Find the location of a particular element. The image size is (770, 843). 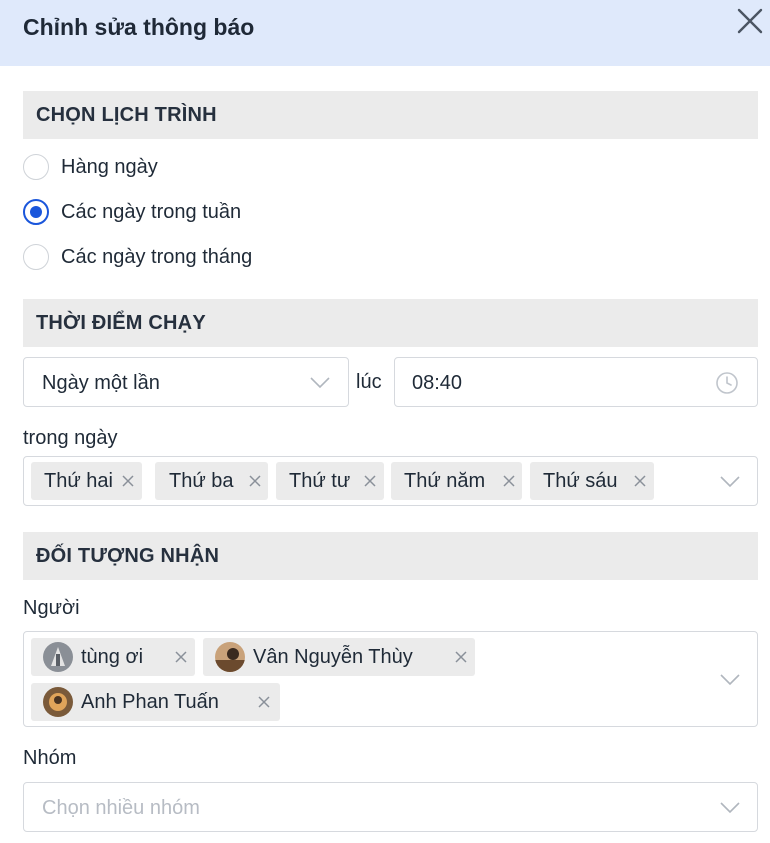

radio-weekdays: Các ngày trong tuần is located at coordinates (132, 212).